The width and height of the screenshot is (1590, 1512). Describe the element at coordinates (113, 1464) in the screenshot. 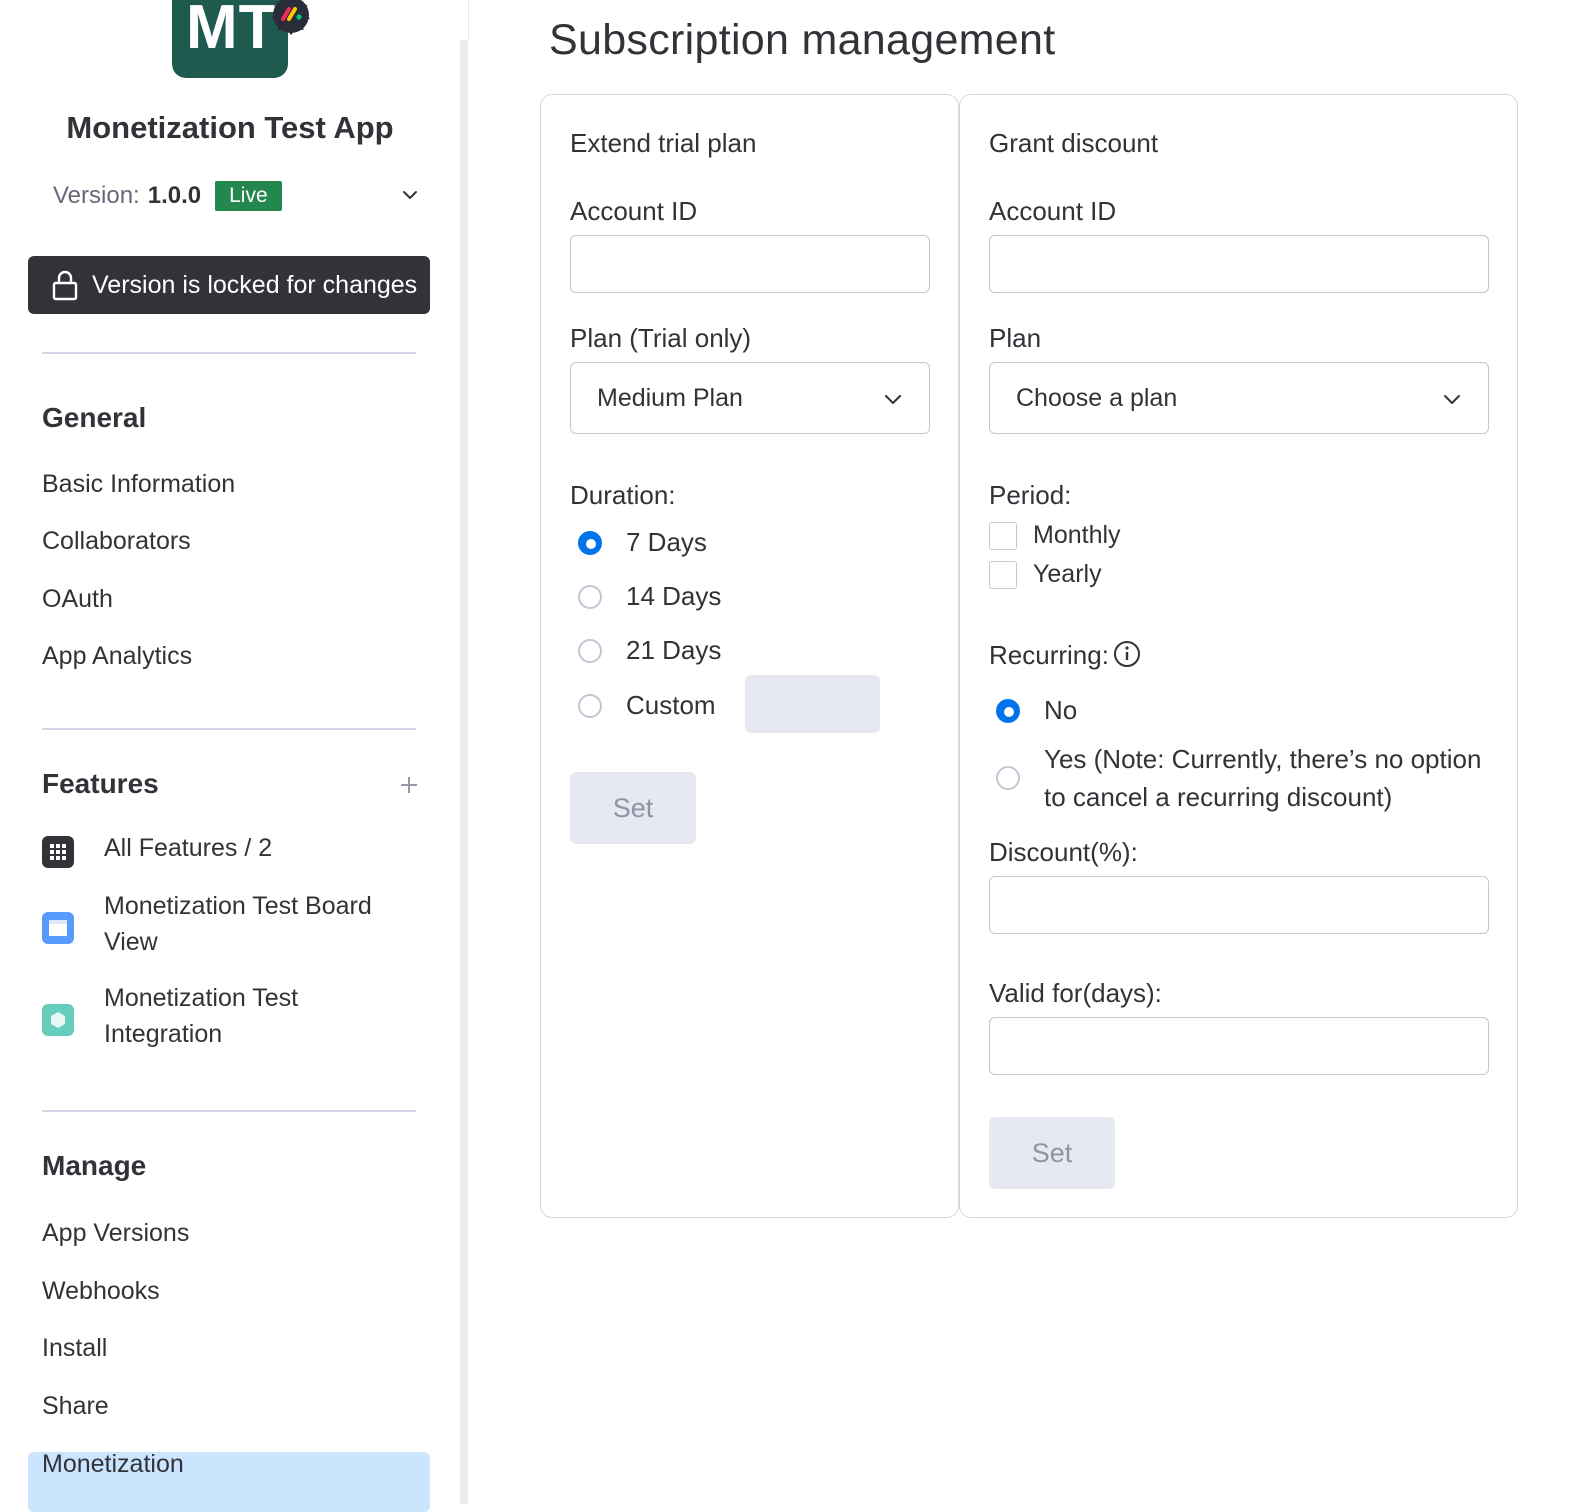

I see `sidebar-item-monetization: Monetization` at that location.